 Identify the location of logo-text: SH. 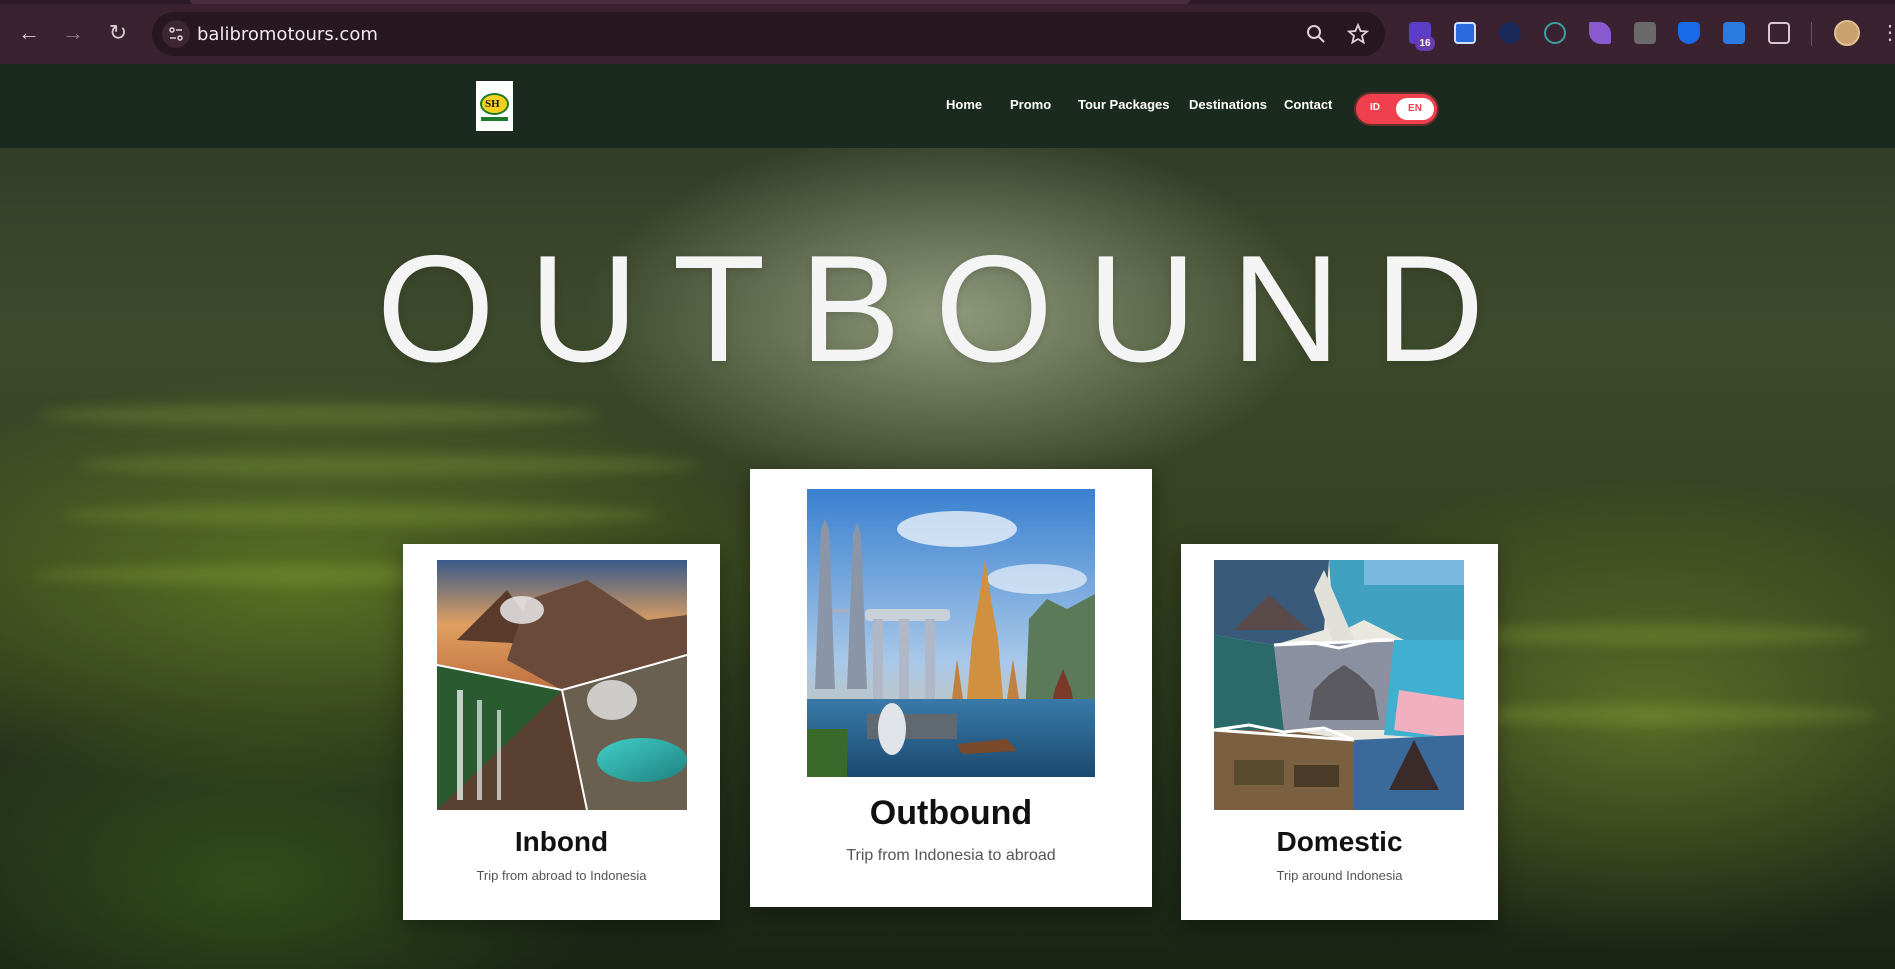
(492, 104).